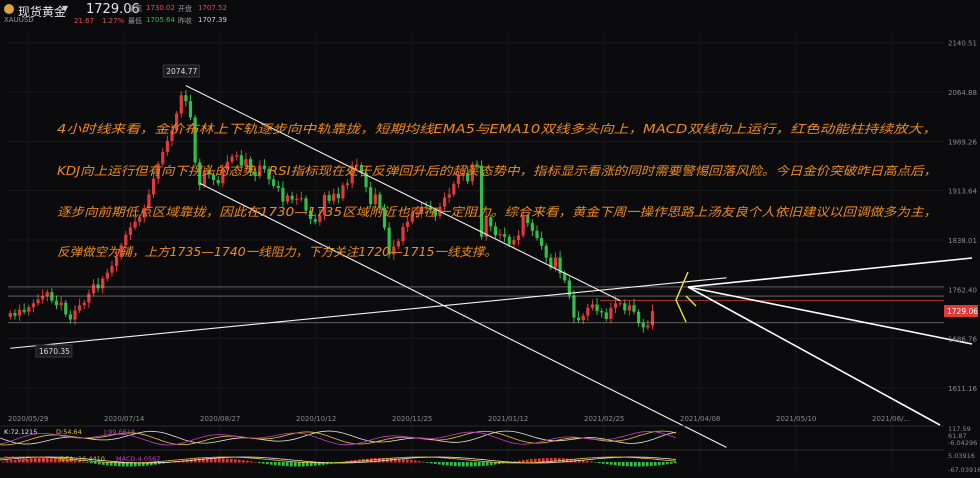 This screenshot has width=980, height=478. Describe the element at coordinates (82, 459) in the screenshot. I see `macd-dea-value: DEA:-16.4410` at that location.